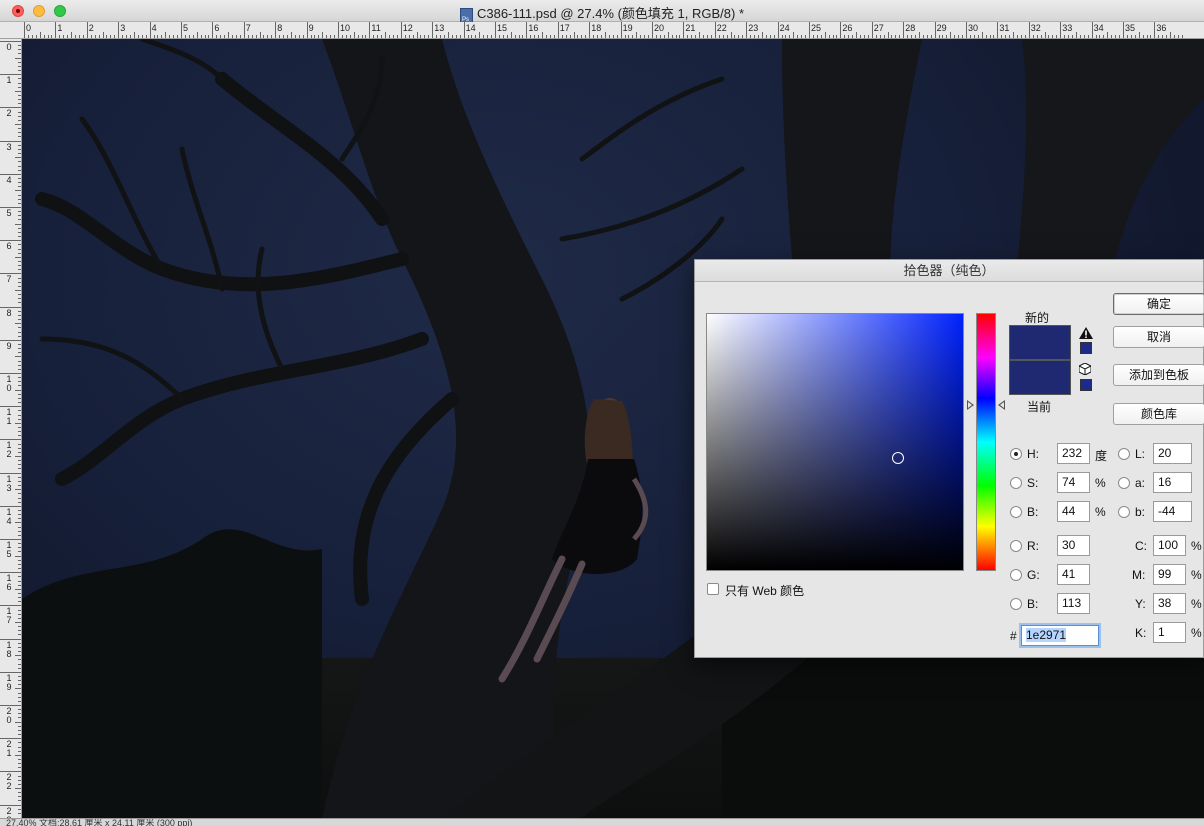  What do you see at coordinates (1086, 348) in the screenshot?
I see `gamut-warning-swatch` at bounding box center [1086, 348].